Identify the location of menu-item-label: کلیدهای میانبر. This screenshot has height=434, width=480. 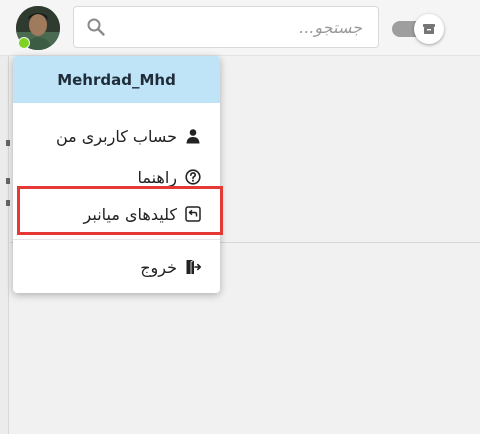
(130, 214).